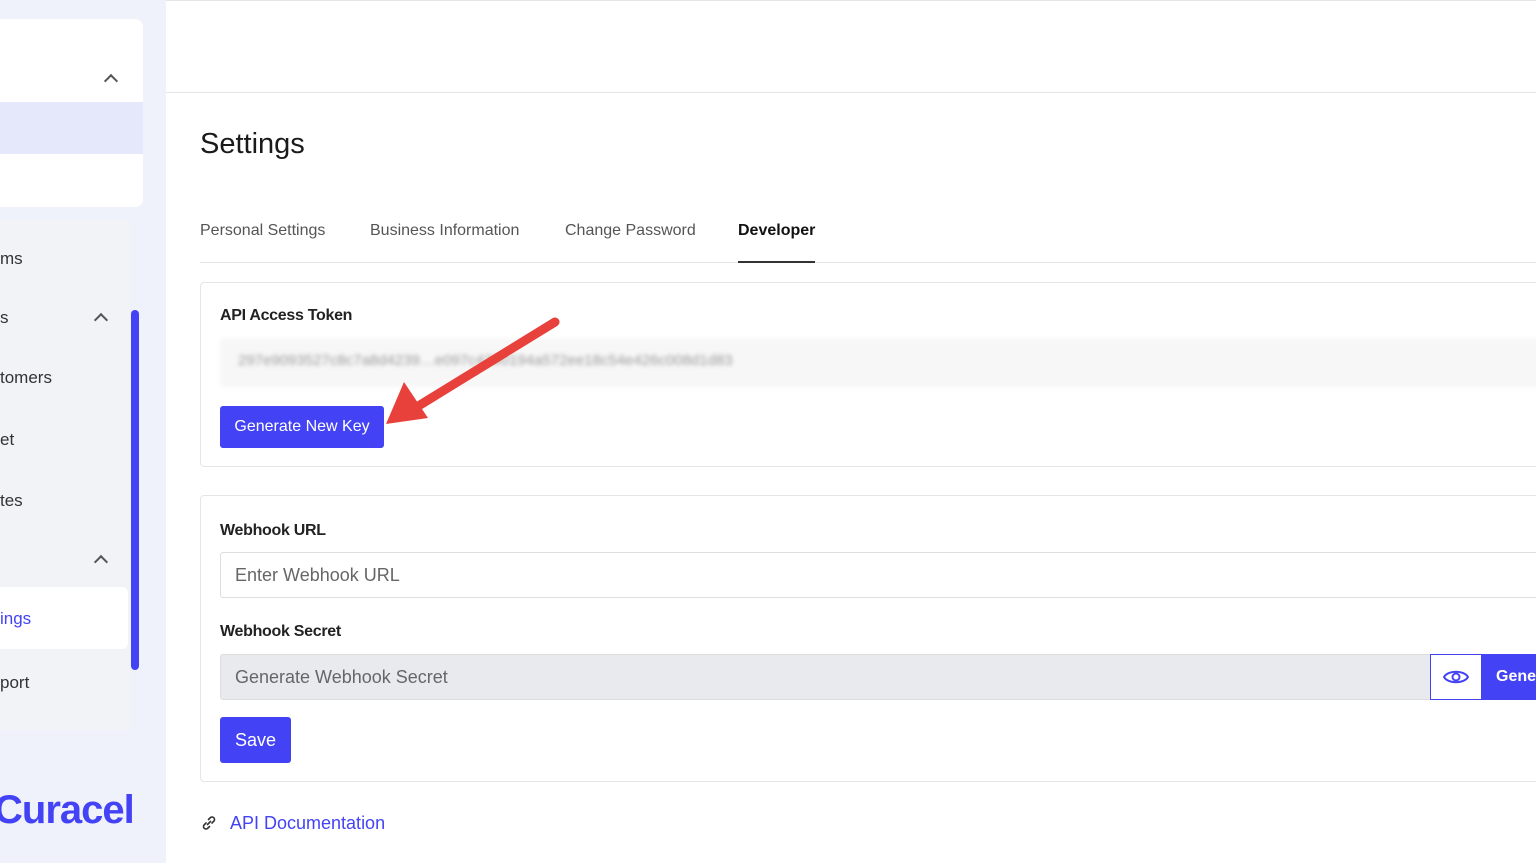 This screenshot has width=1536, height=863. I want to click on top-header, so click(851, 46).